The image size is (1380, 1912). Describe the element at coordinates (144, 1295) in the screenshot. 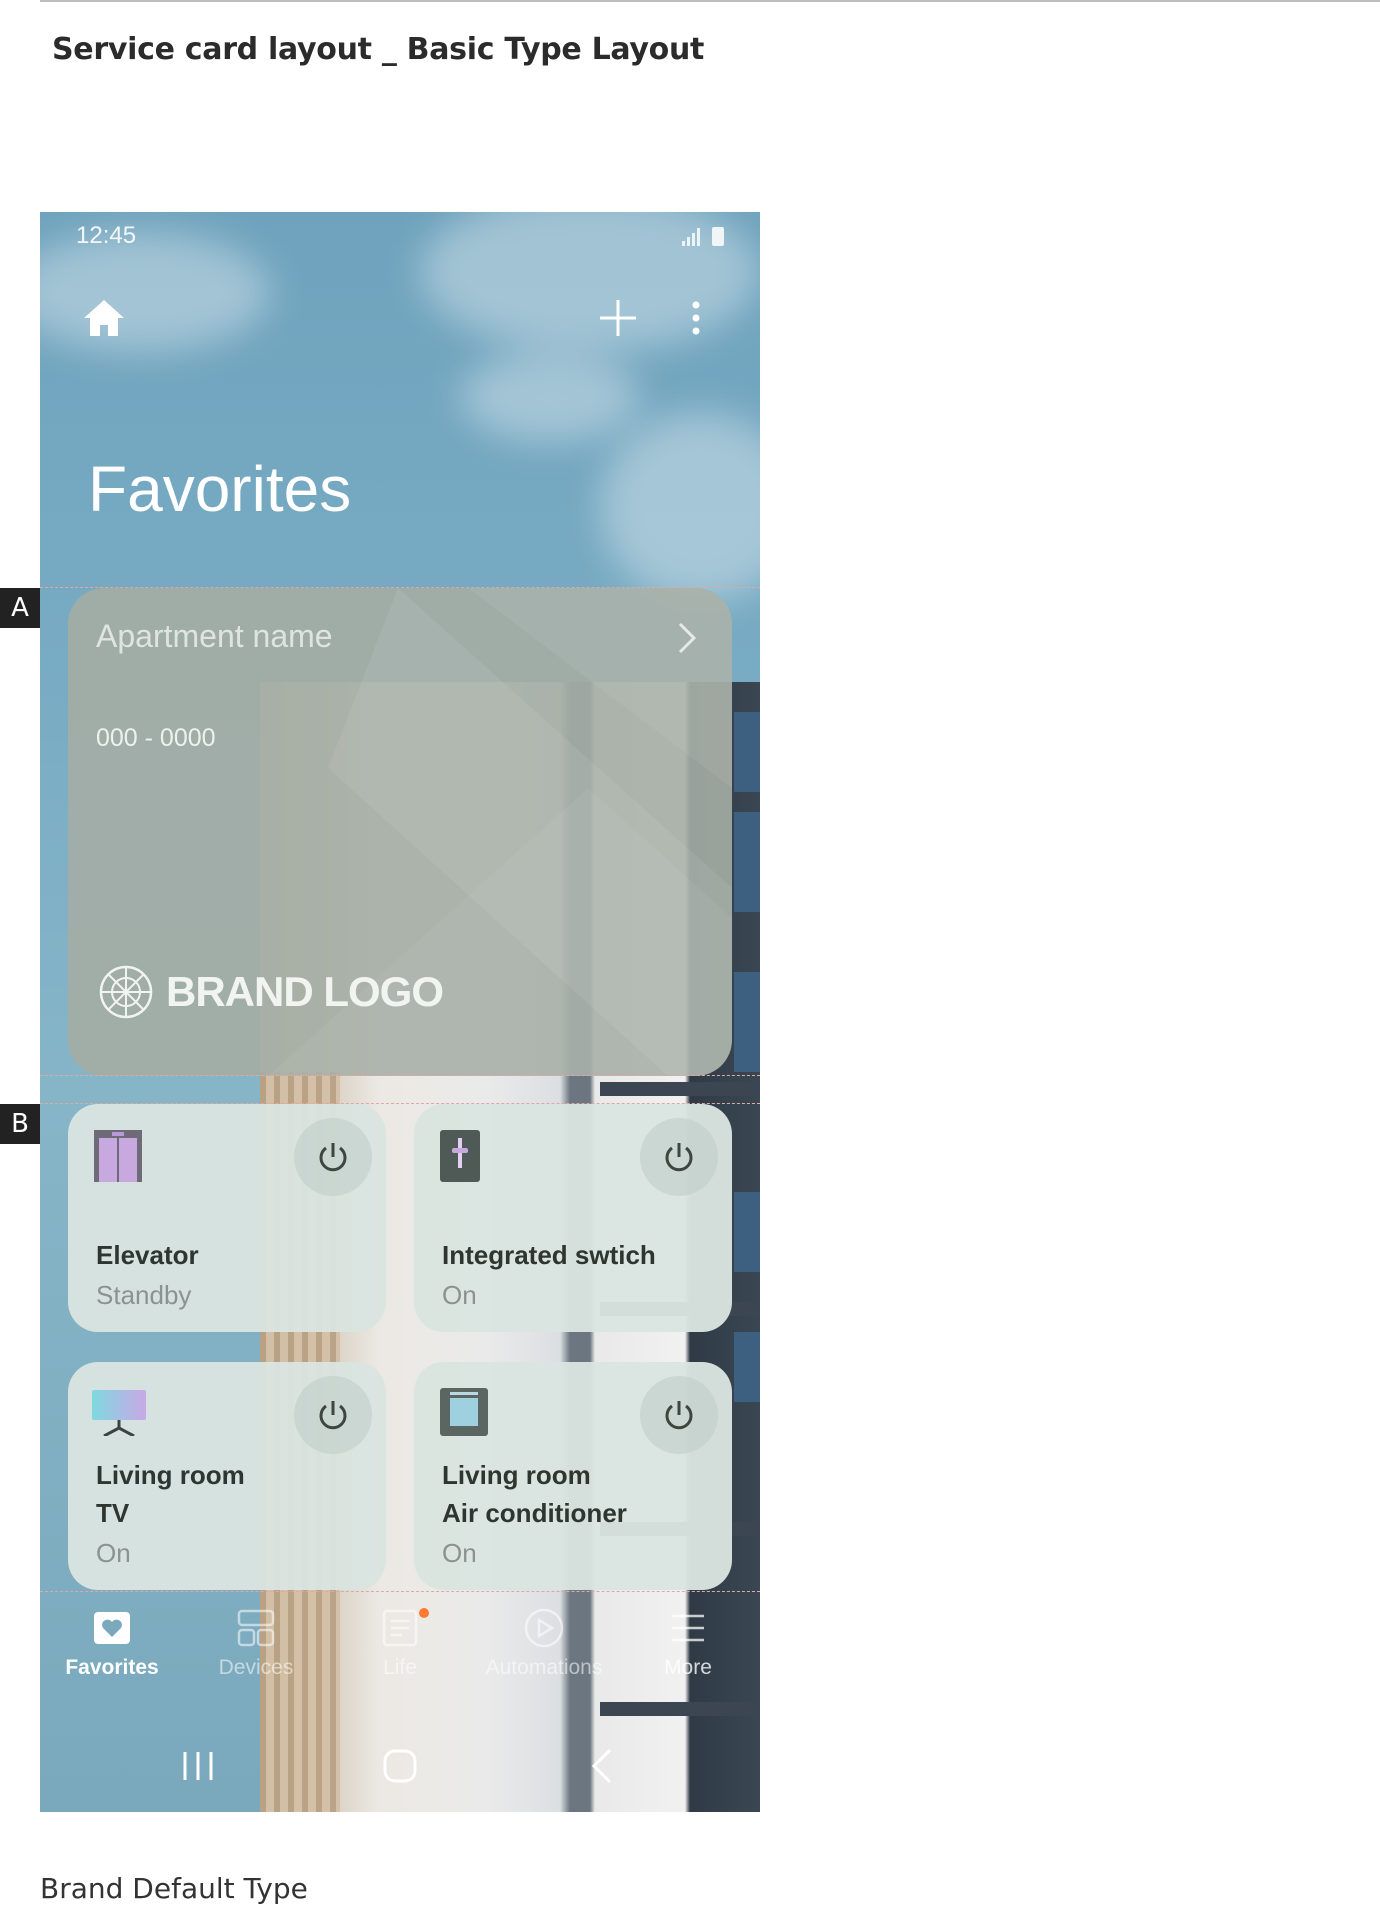

I see `device-status: Standby` at that location.